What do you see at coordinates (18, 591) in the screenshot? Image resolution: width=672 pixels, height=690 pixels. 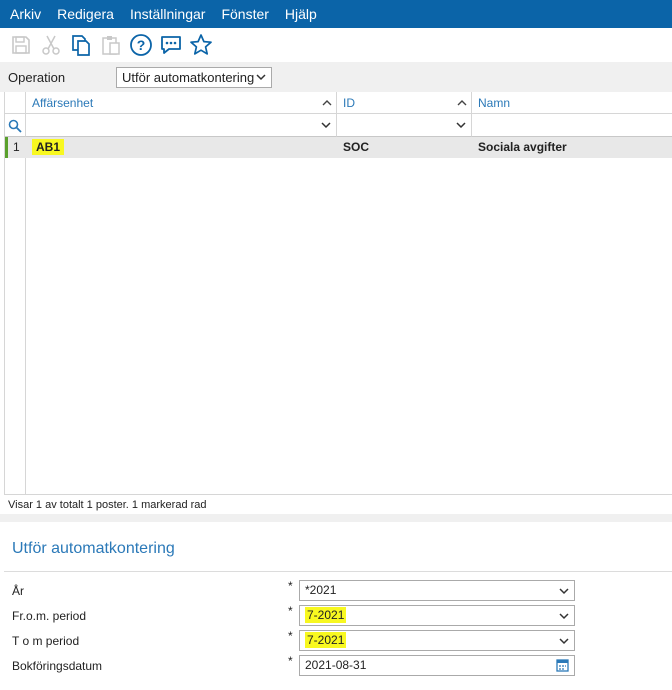 I see `field-label-ar: År` at bounding box center [18, 591].